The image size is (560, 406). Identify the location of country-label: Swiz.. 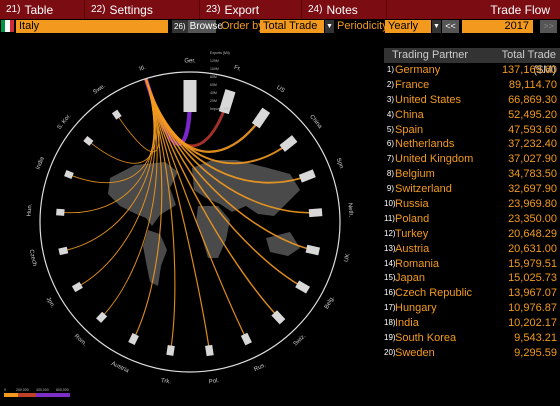
(300, 340).